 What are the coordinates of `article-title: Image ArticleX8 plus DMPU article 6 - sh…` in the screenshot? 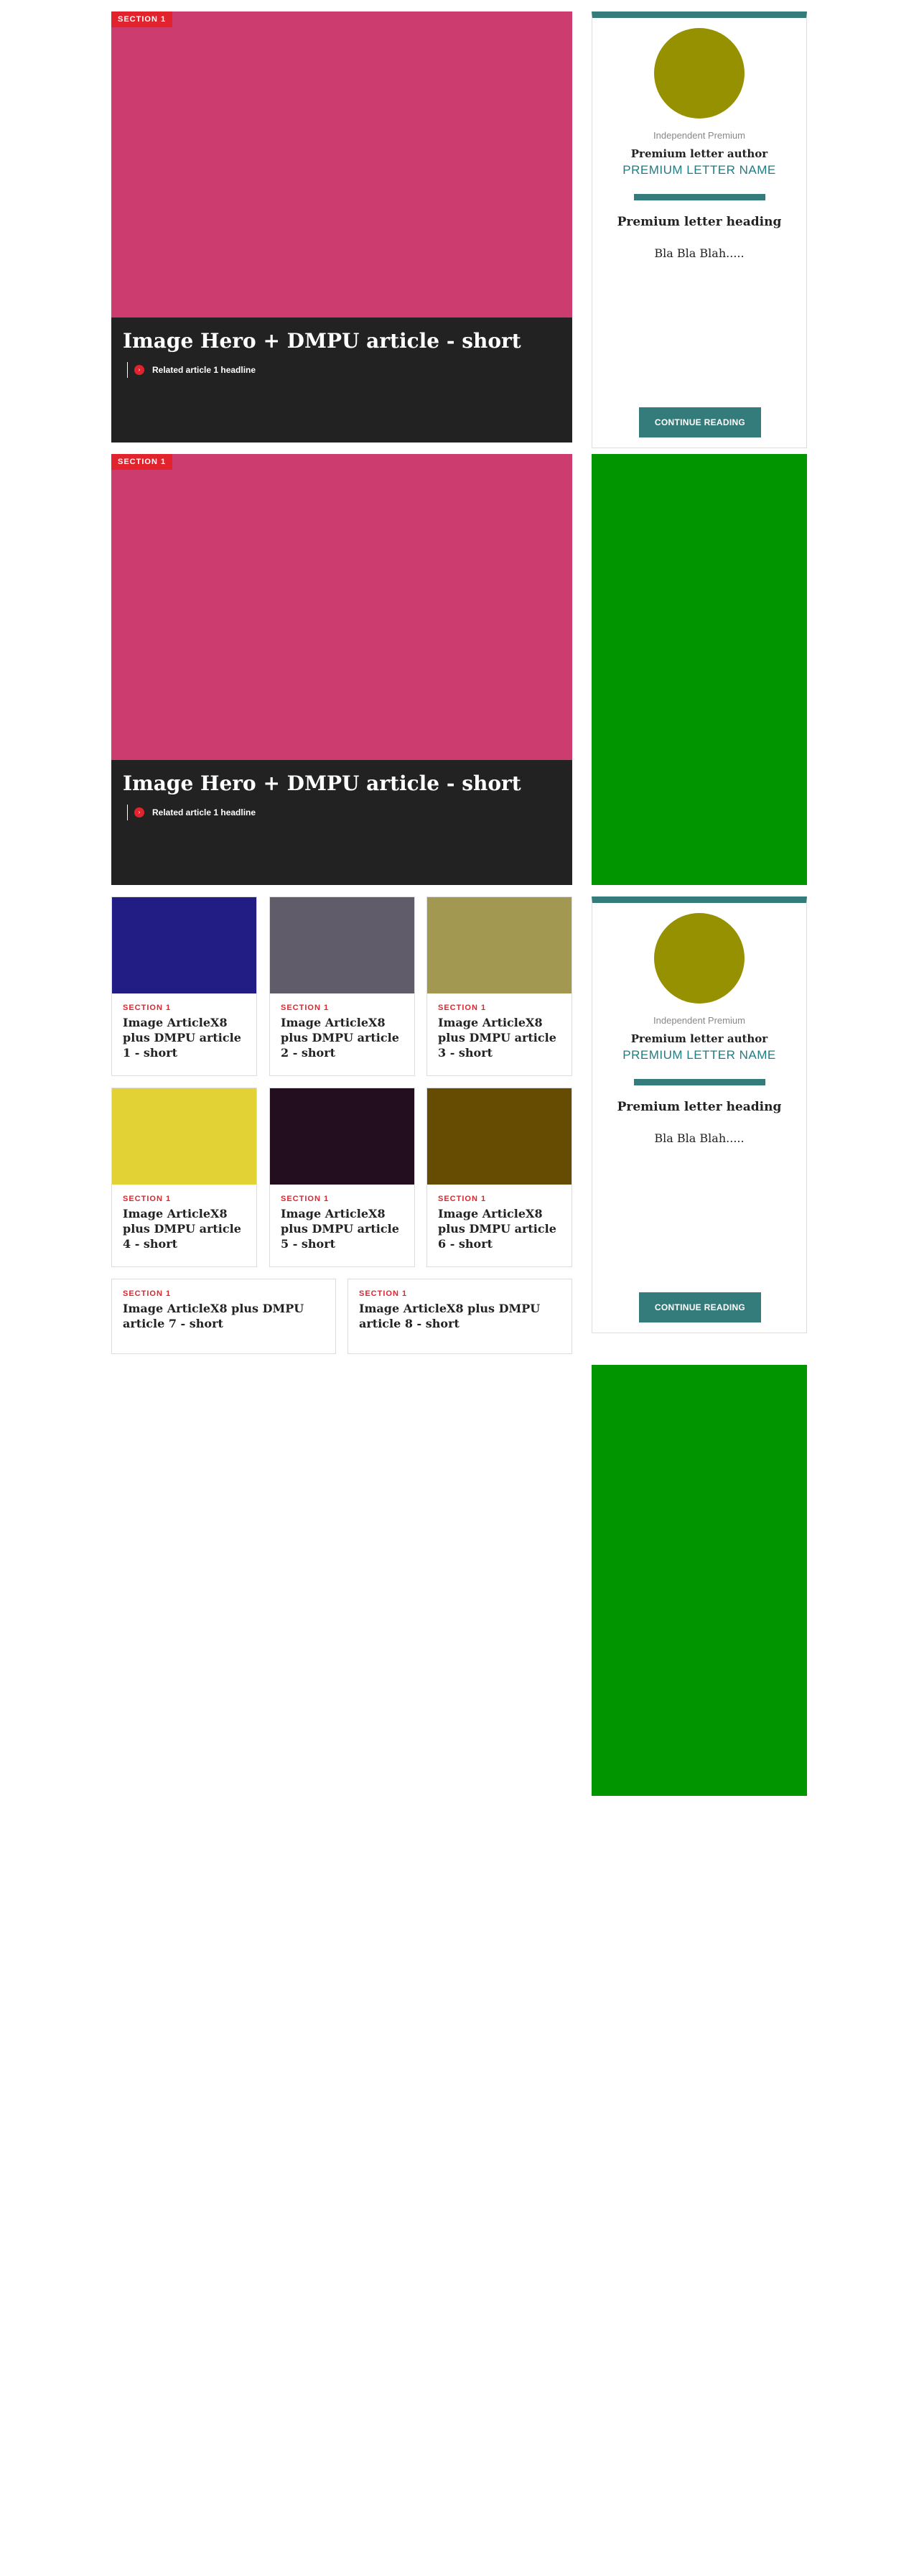 It's located at (499, 1228).